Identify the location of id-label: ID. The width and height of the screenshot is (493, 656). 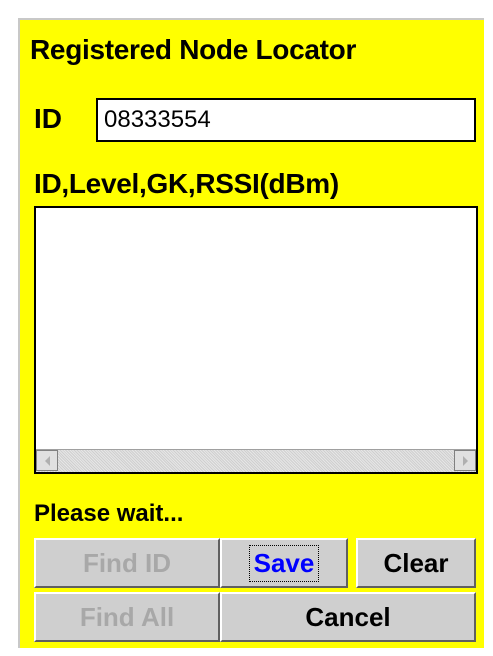
(48, 118).